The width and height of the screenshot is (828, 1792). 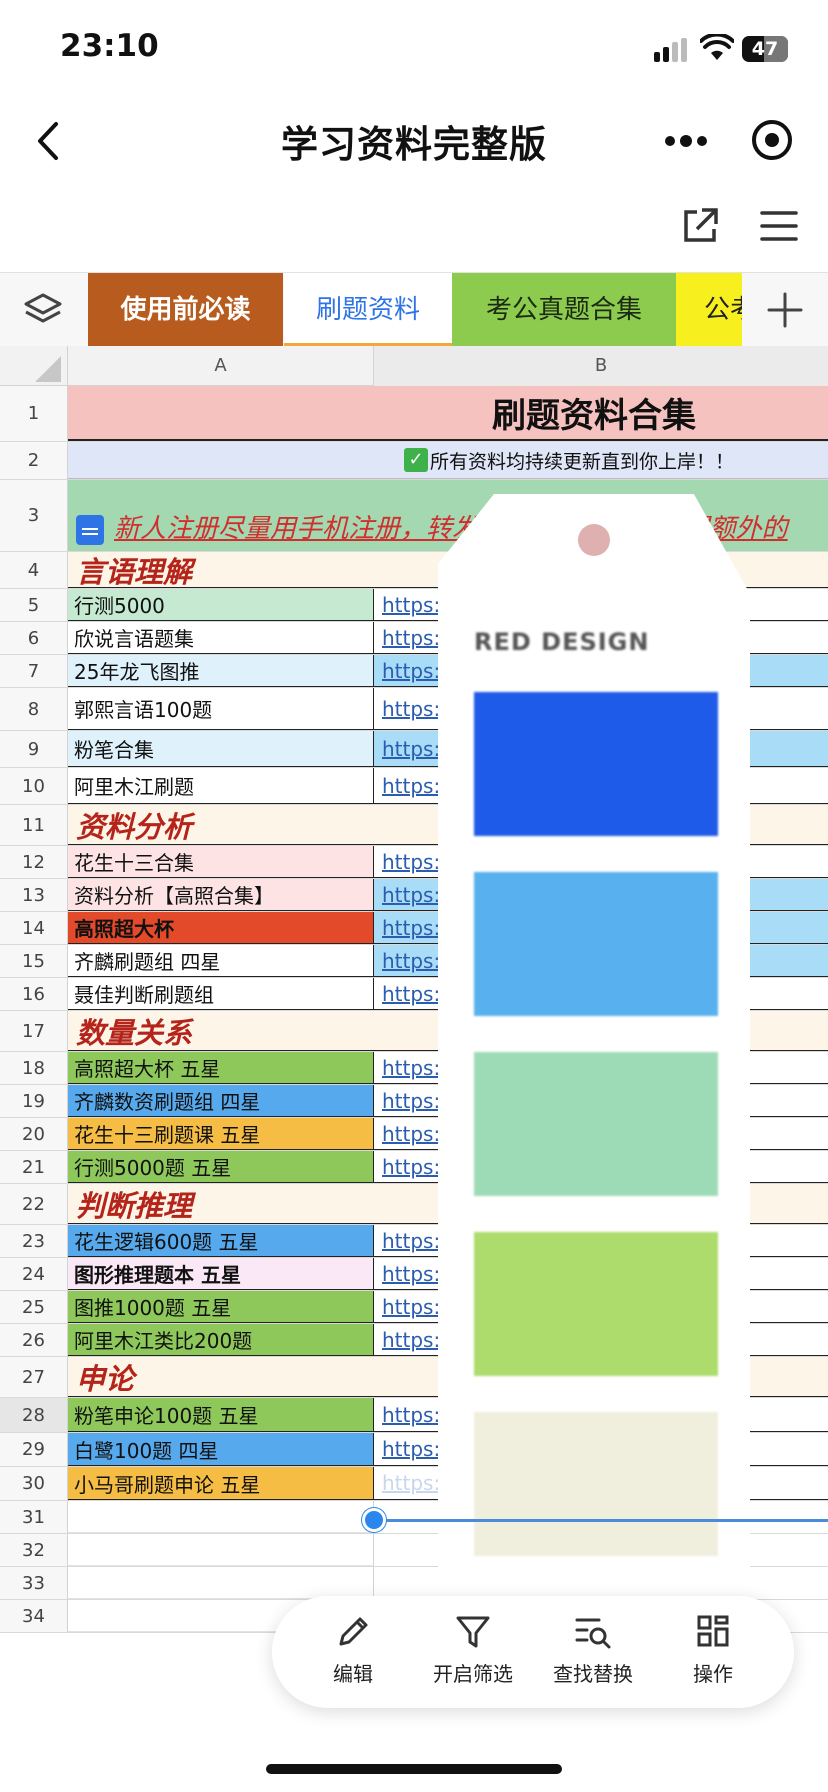 I want to click on add-sheet-icon, so click(x=785, y=310).